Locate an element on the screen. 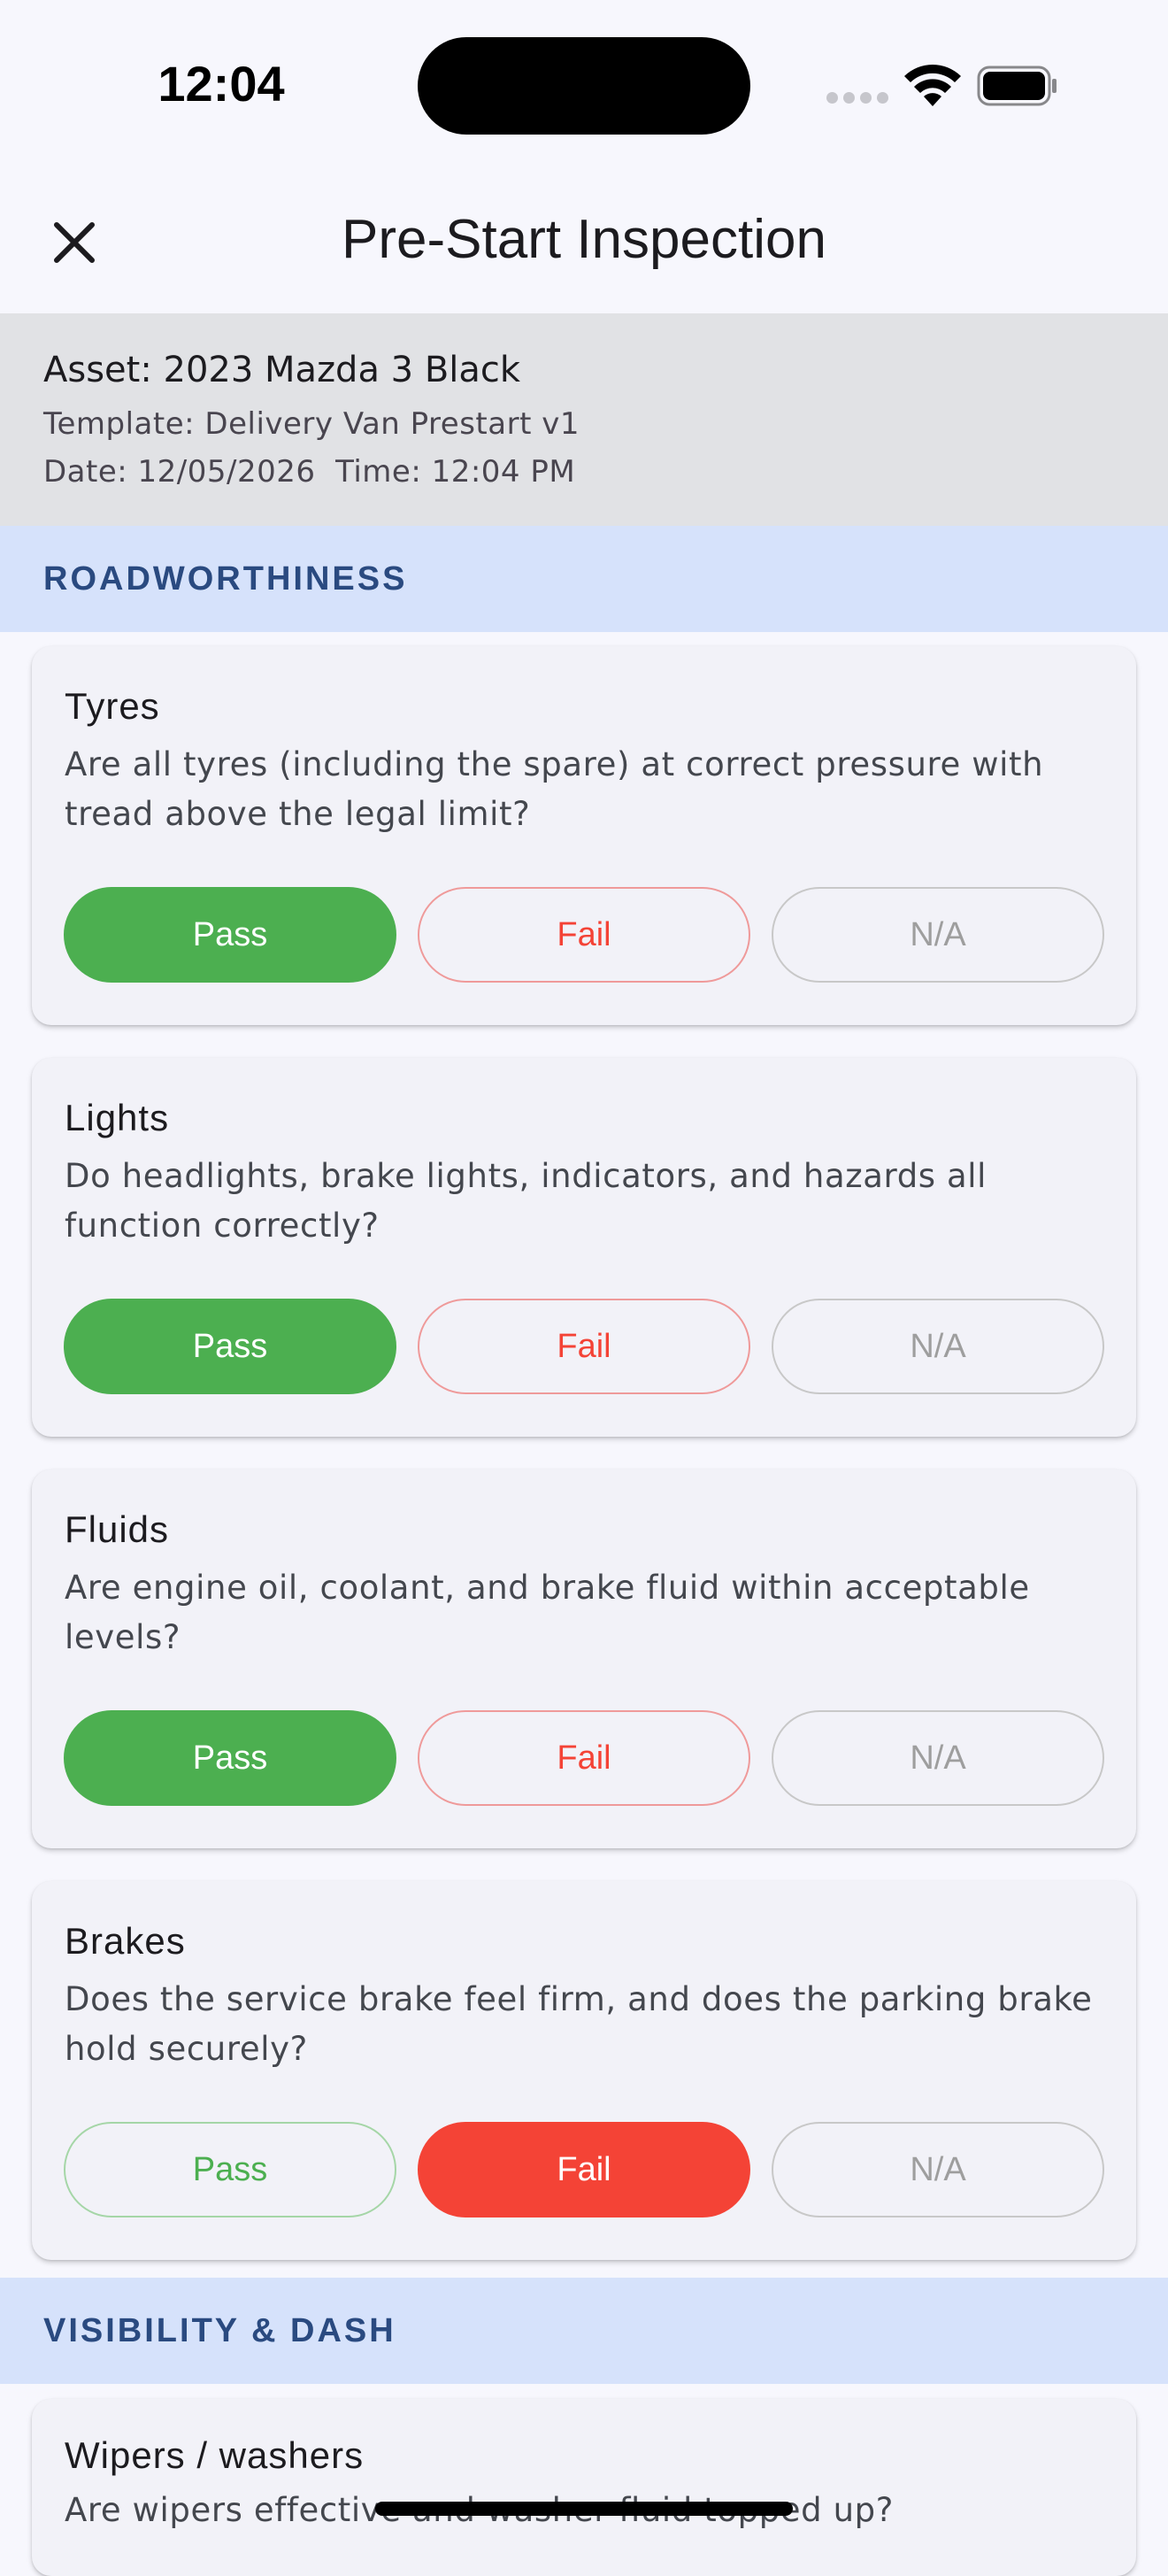 This screenshot has width=1168, height=2576. cellular-signal-icon is located at coordinates (857, 99).